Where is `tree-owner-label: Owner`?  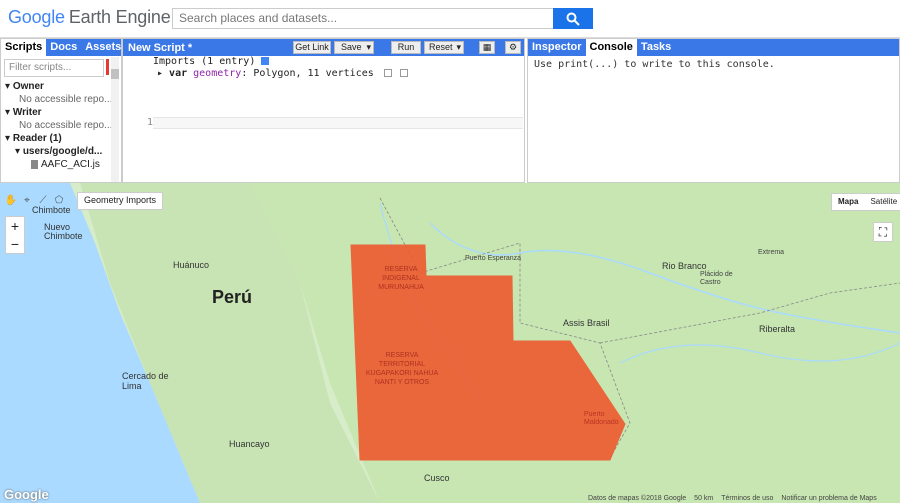 tree-owner-label: Owner is located at coordinates (28, 86).